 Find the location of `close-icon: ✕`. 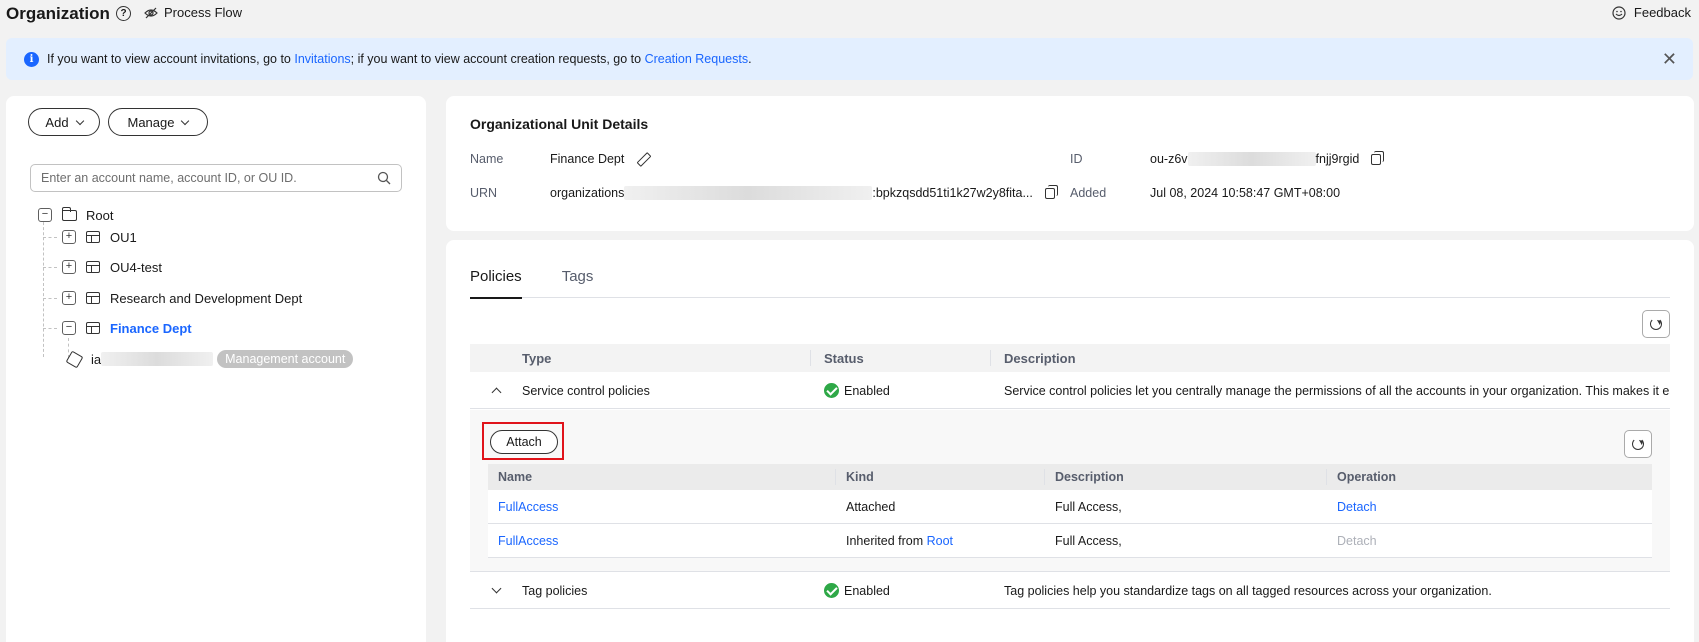

close-icon: ✕ is located at coordinates (1669, 59).